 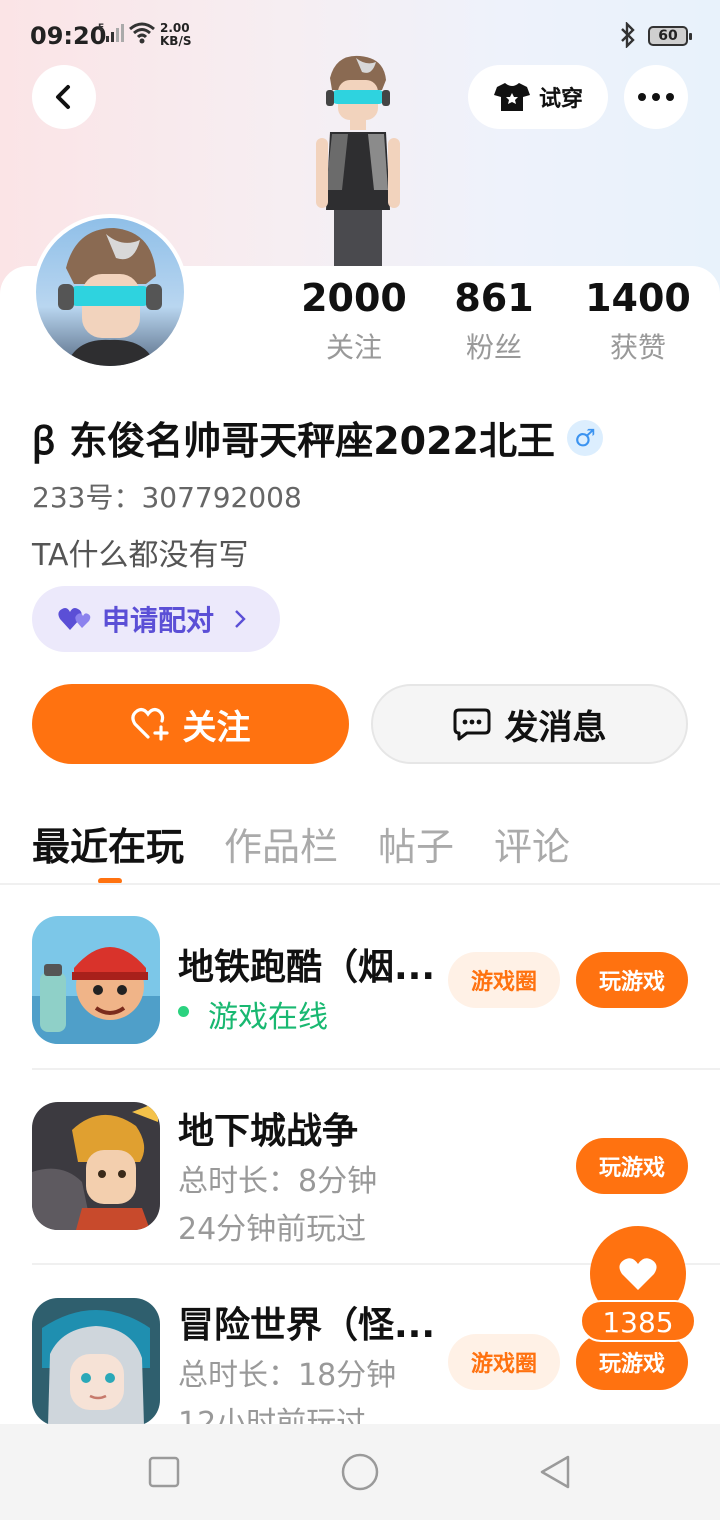 What do you see at coordinates (493, 347) in the screenshot?
I see `stat-label: 粉丝` at bounding box center [493, 347].